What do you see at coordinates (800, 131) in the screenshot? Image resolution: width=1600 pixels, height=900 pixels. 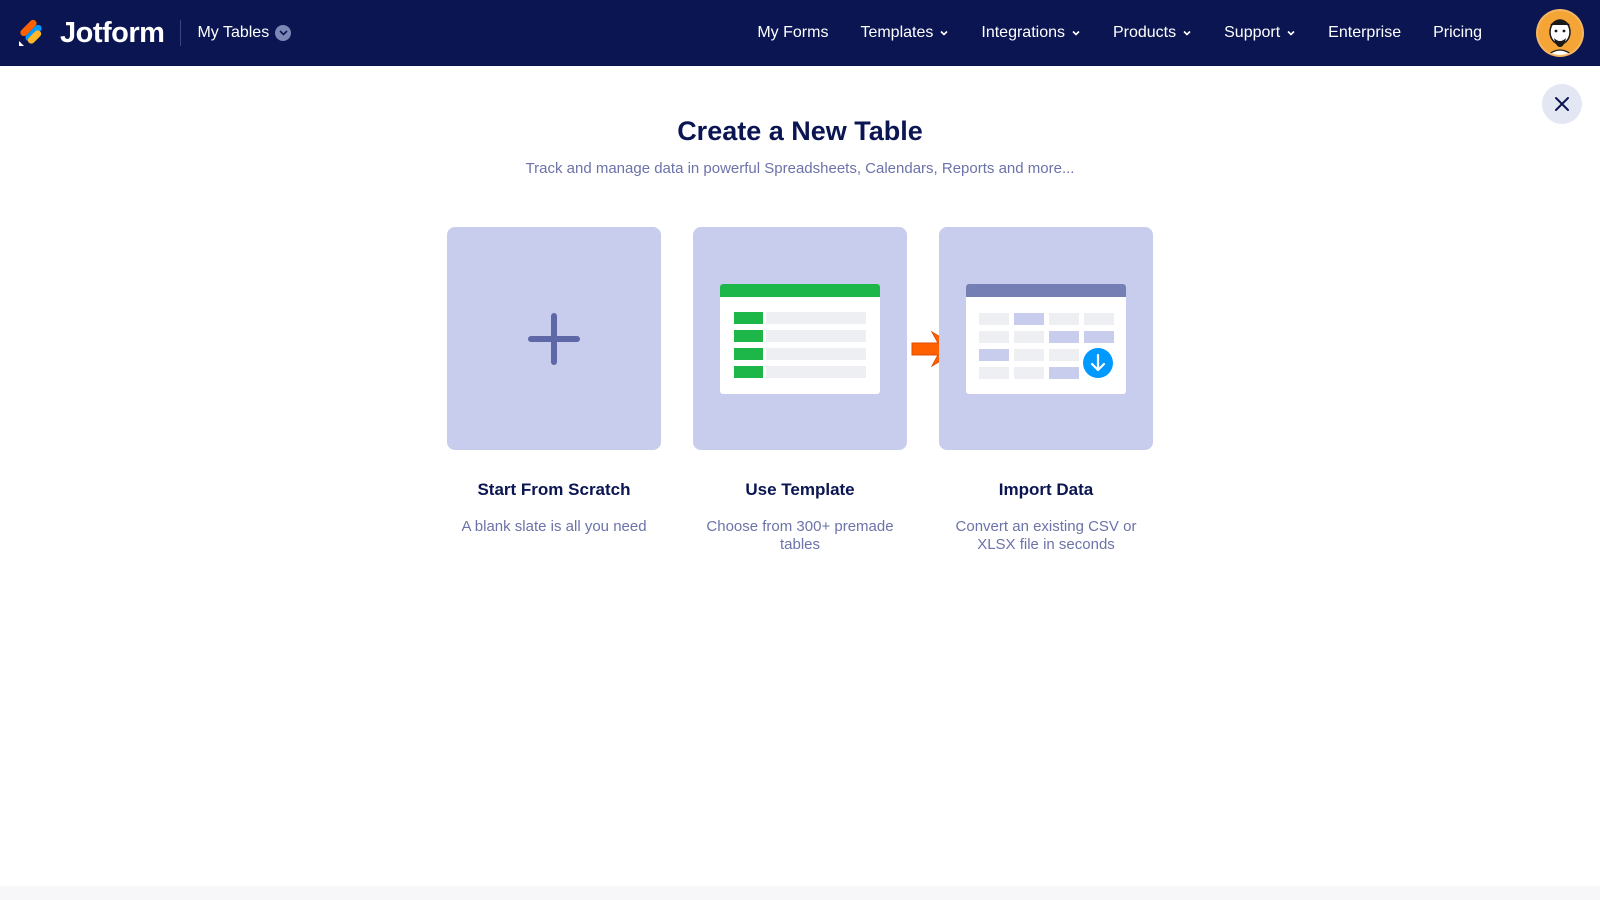 I see `page-title: Create a New Table` at bounding box center [800, 131].